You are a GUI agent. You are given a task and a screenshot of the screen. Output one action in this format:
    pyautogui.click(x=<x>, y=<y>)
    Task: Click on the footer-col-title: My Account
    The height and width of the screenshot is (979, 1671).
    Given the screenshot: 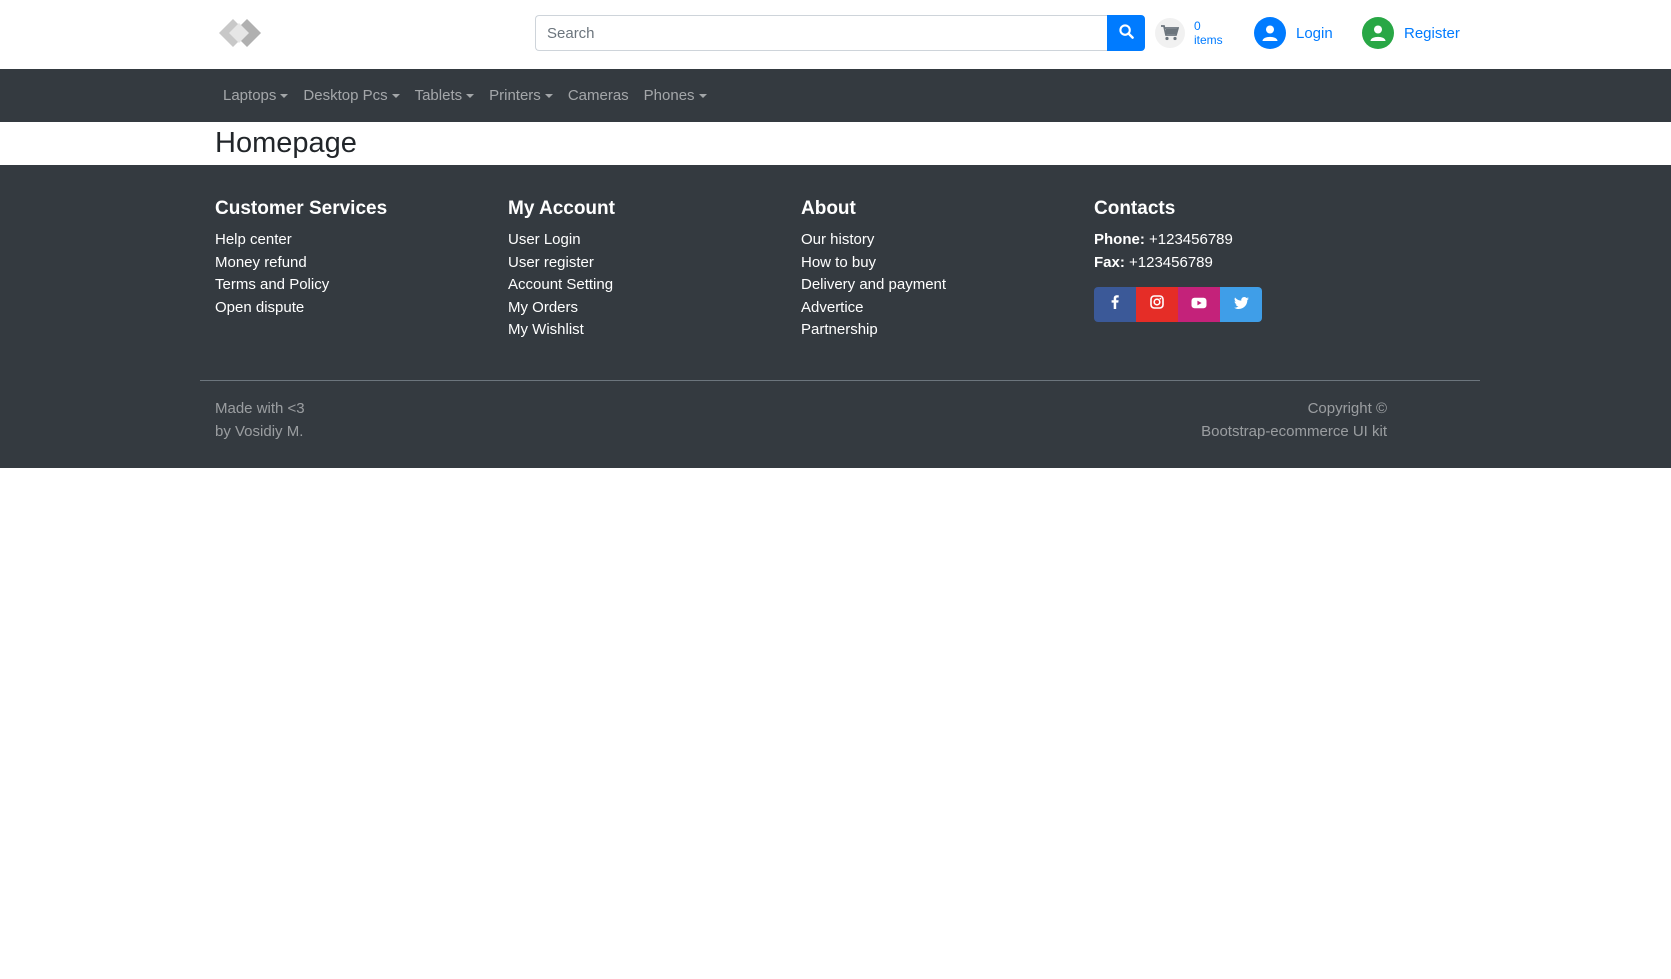 What is the action you would take?
    pyautogui.click(x=561, y=208)
    